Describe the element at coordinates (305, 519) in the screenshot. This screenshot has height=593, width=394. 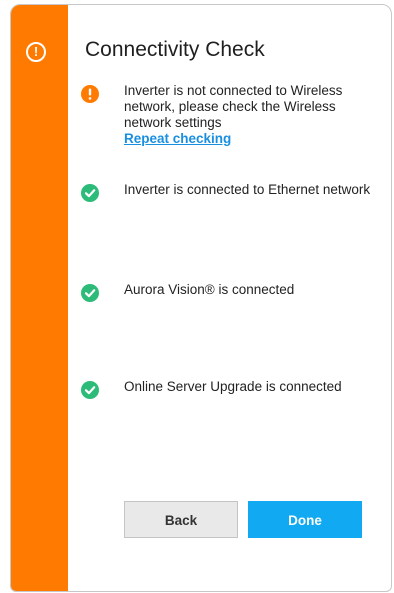
I see `done-button: Done` at that location.